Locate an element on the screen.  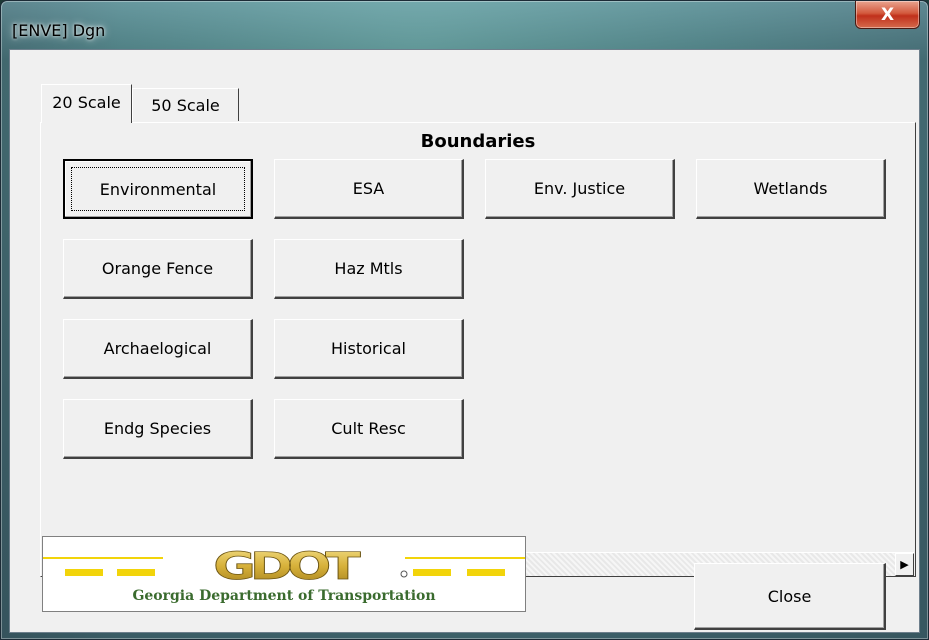
button-label: Endg Species is located at coordinates (157, 428).